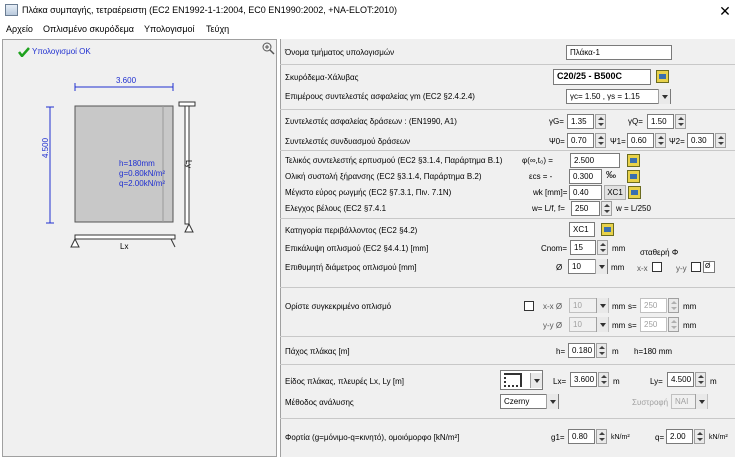 The height and width of the screenshot is (459, 735). Describe the element at coordinates (317, 351) in the screenshot. I see `thickness-label: Πάχος πλάκας [m]` at that location.